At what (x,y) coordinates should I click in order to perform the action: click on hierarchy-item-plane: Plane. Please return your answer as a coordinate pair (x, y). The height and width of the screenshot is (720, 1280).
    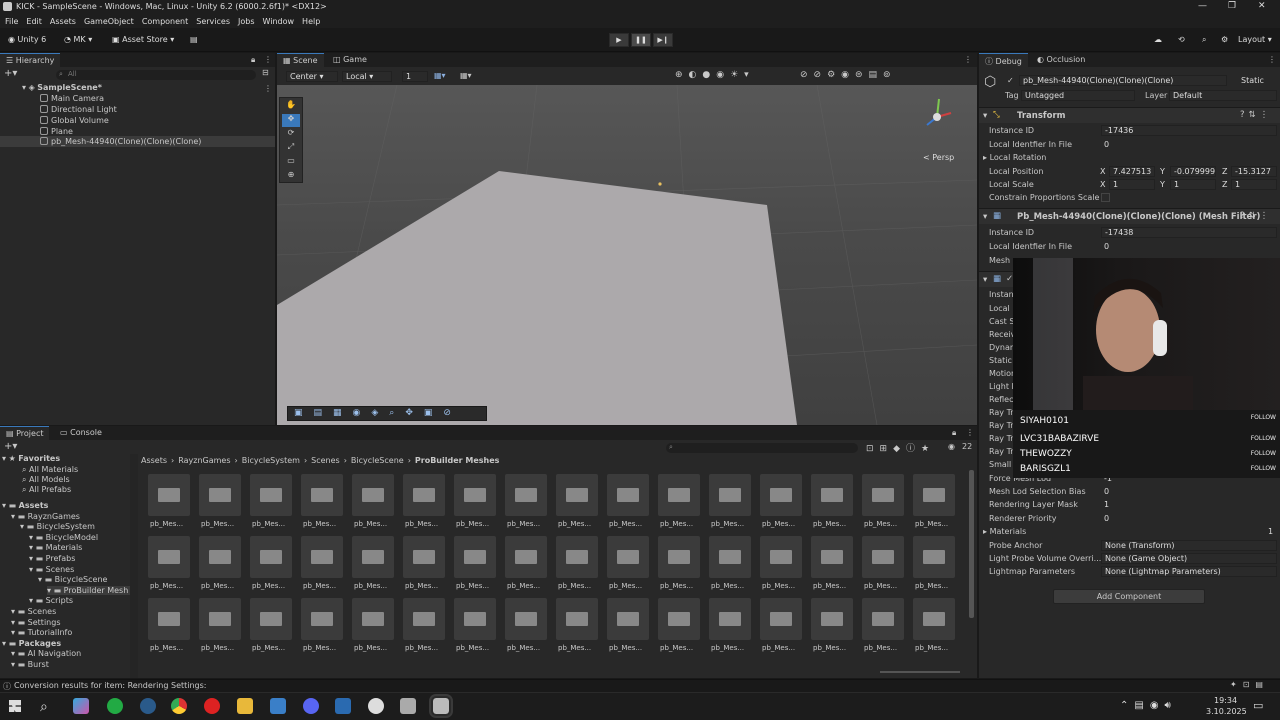
    Looking at the image, I should click on (56, 131).